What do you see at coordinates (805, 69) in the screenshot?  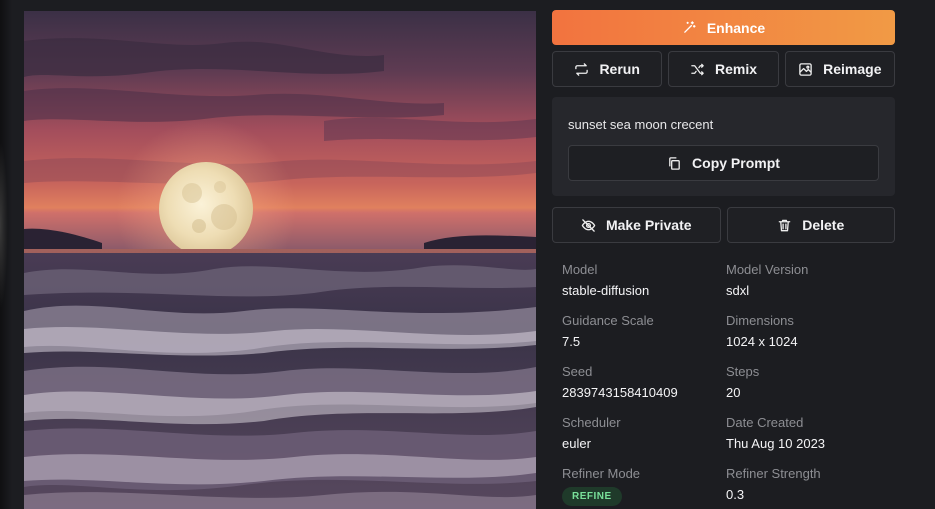 I see `image-icon` at bounding box center [805, 69].